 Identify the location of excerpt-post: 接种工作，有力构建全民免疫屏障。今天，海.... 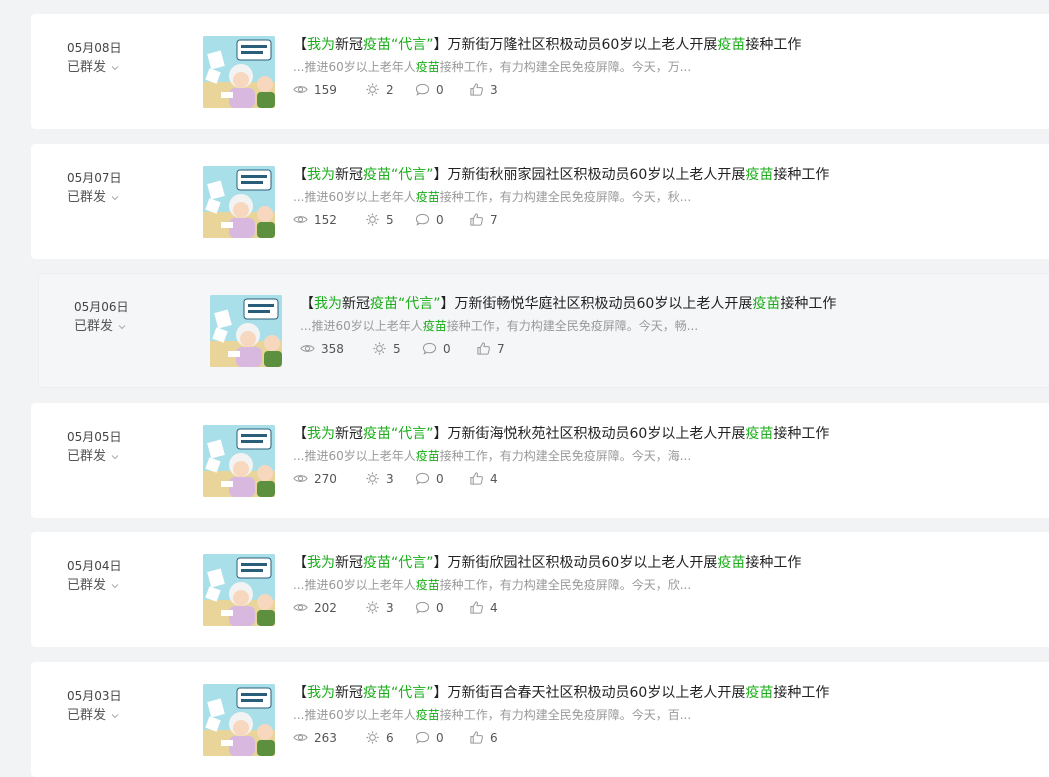
(565, 456).